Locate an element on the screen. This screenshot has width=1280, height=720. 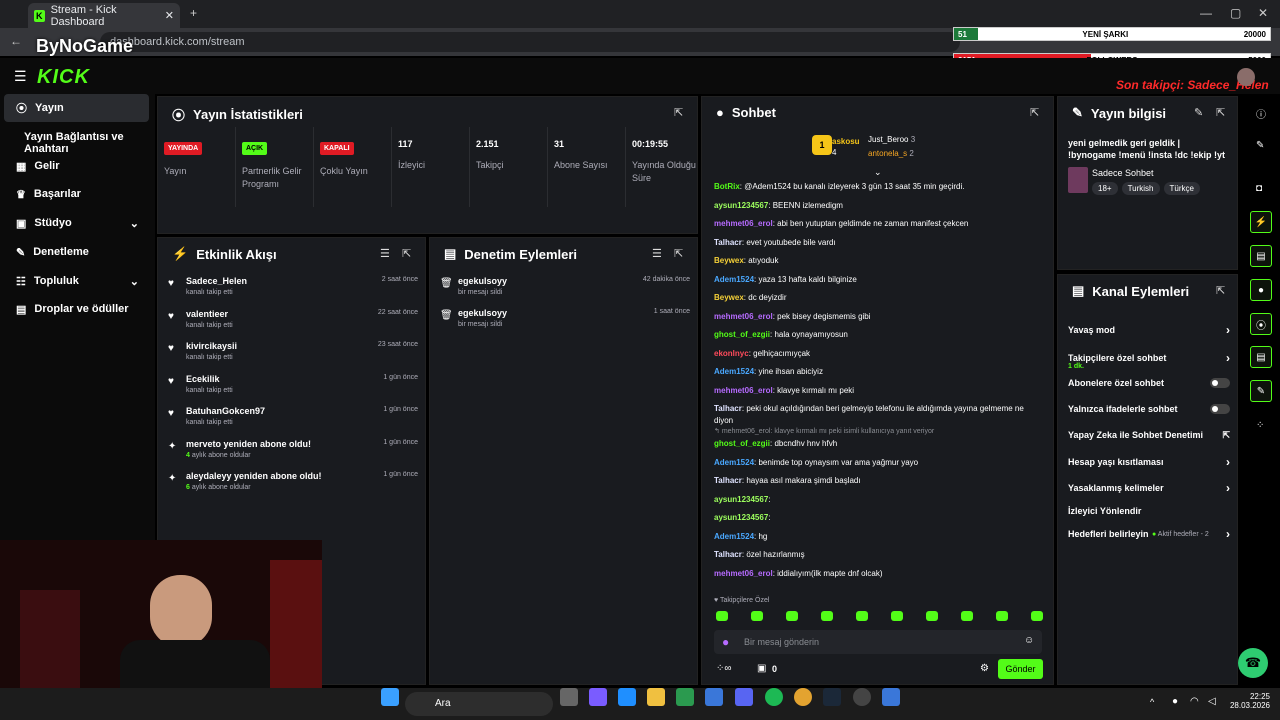
channel-action-row: Yalnızca ifadelerle sohbet is located at coordinates (1149, 409).